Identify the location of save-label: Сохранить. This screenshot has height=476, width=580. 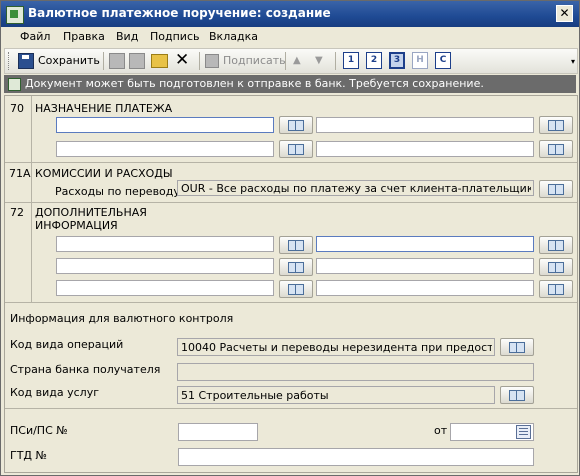
(69, 60).